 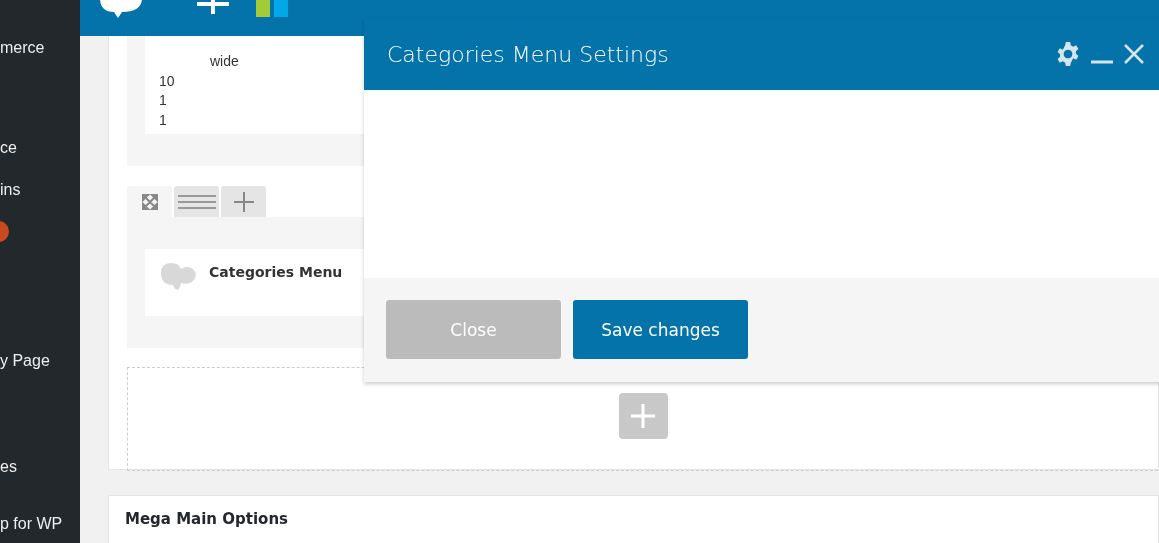 What do you see at coordinates (10, 190) in the screenshot?
I see `sidebar-item: ins` at bounding box center [10, 190].